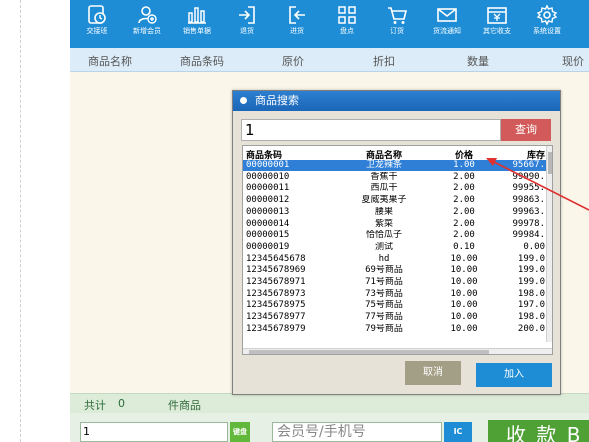 The image size is (589, 442). Describe the element at coordinates (534, 246) in the screenshot. I see `row-stock: 0.00` at that location.